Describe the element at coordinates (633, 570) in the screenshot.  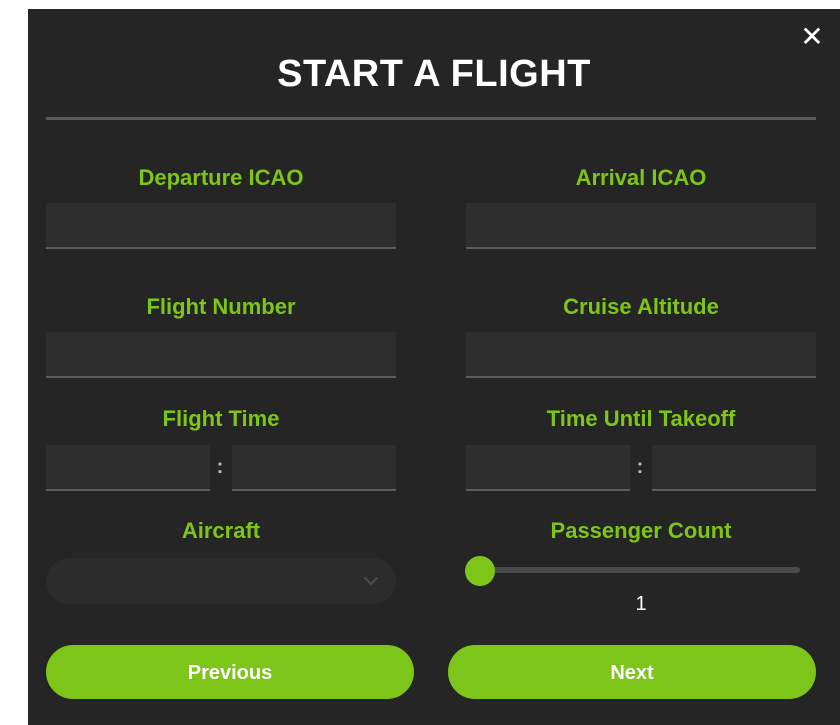
I see `passenger-count-slider-track` at that location.